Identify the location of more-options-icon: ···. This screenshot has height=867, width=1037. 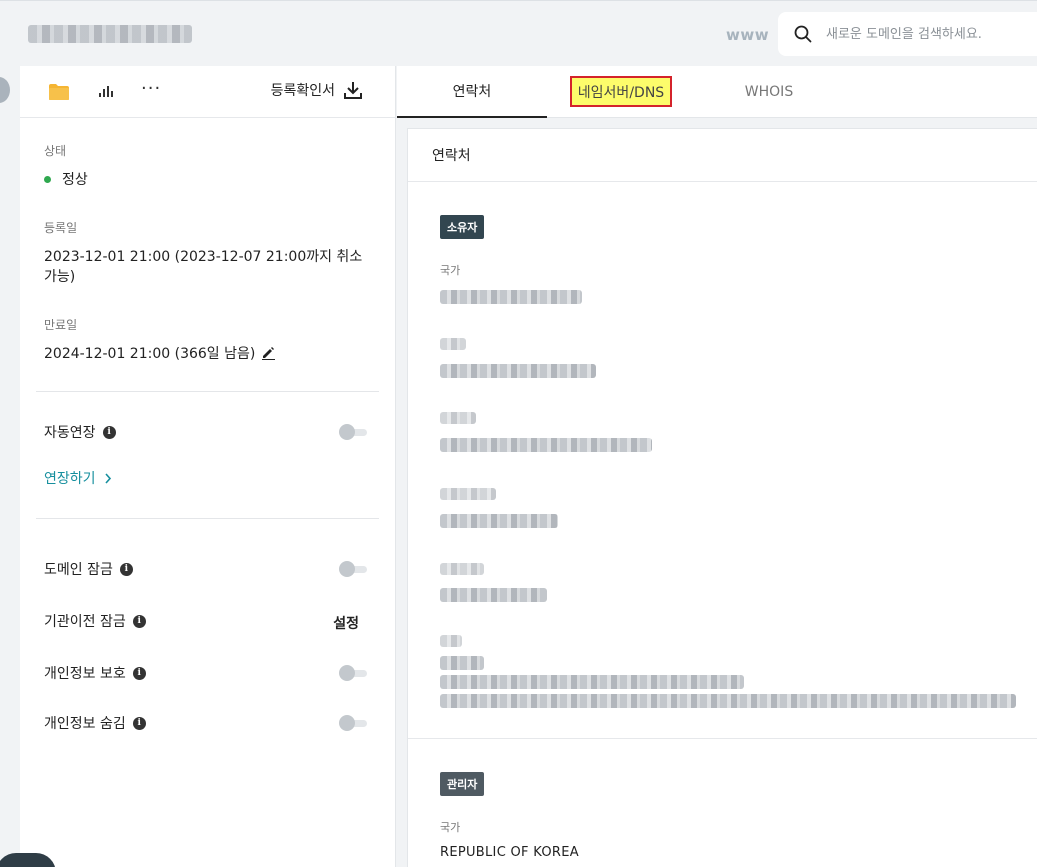
(151, 89).